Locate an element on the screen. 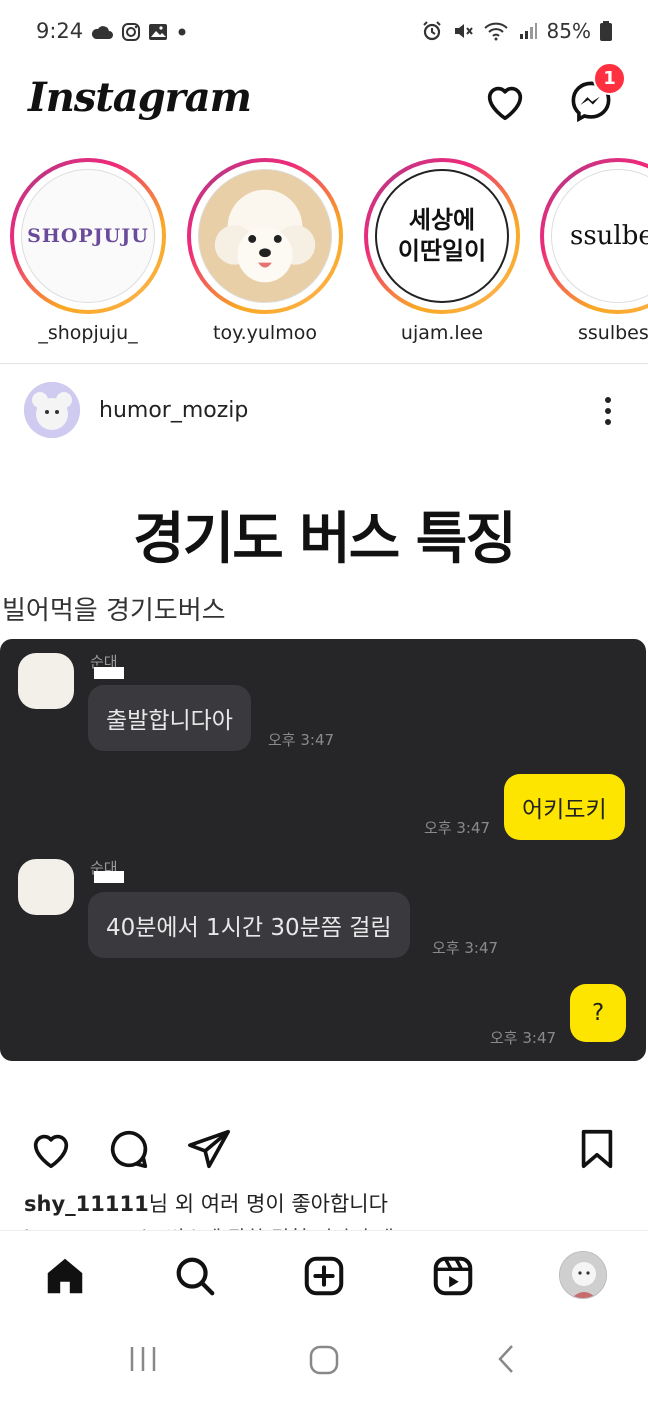  story-avatar-text: SHOPJUJU is located at coordinates (88, 236).